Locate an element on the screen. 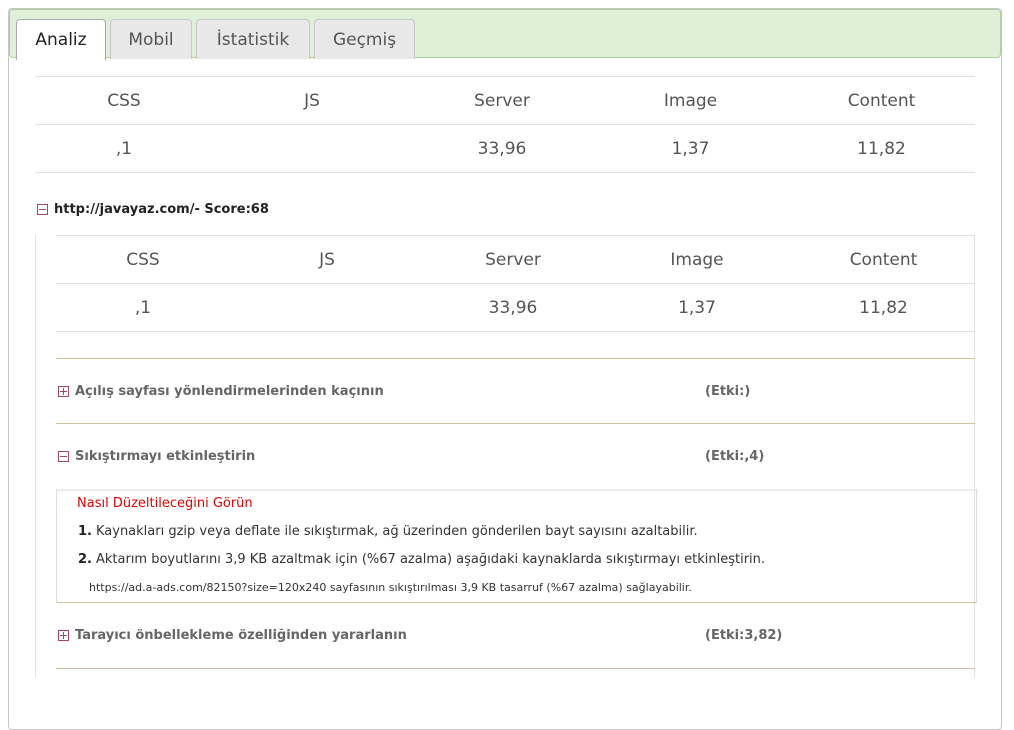  summary-header-server: Server is located at coordinates (502, 101).